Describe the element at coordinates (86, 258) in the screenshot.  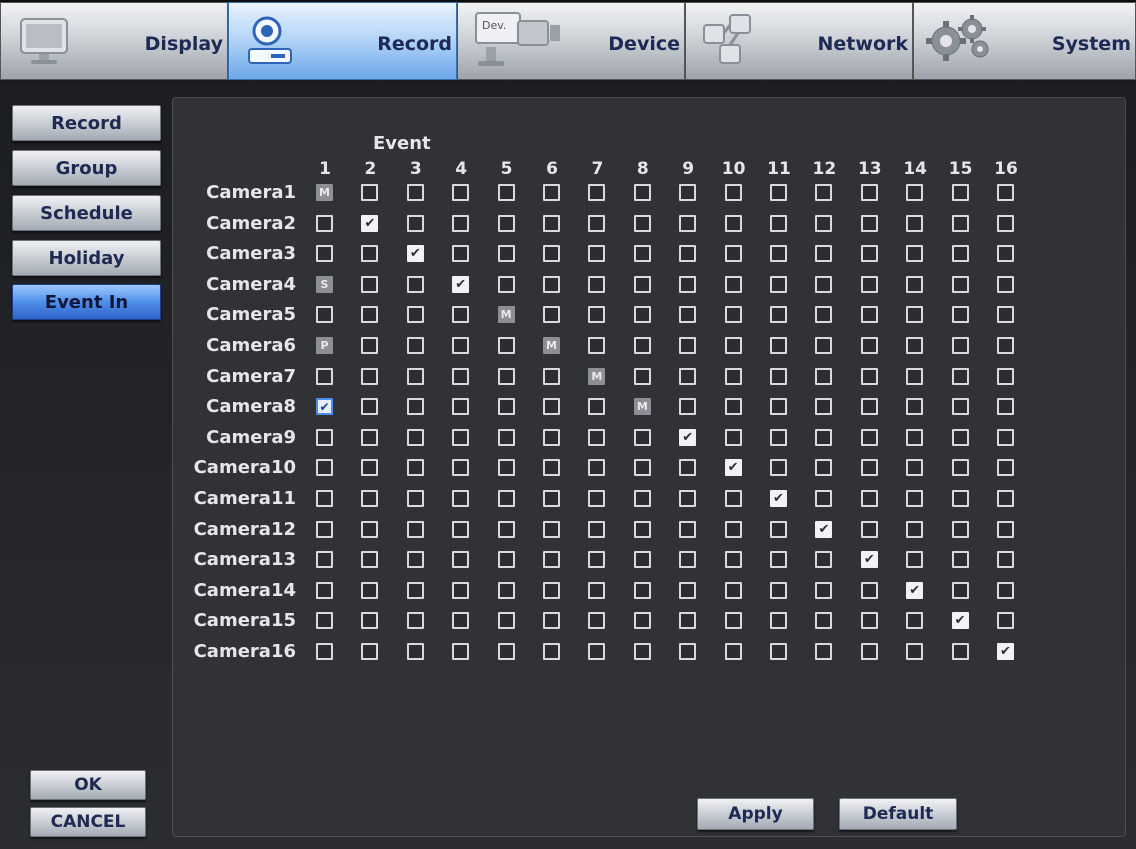
I see `sidebar-item-holiday: Holiday` at that location.